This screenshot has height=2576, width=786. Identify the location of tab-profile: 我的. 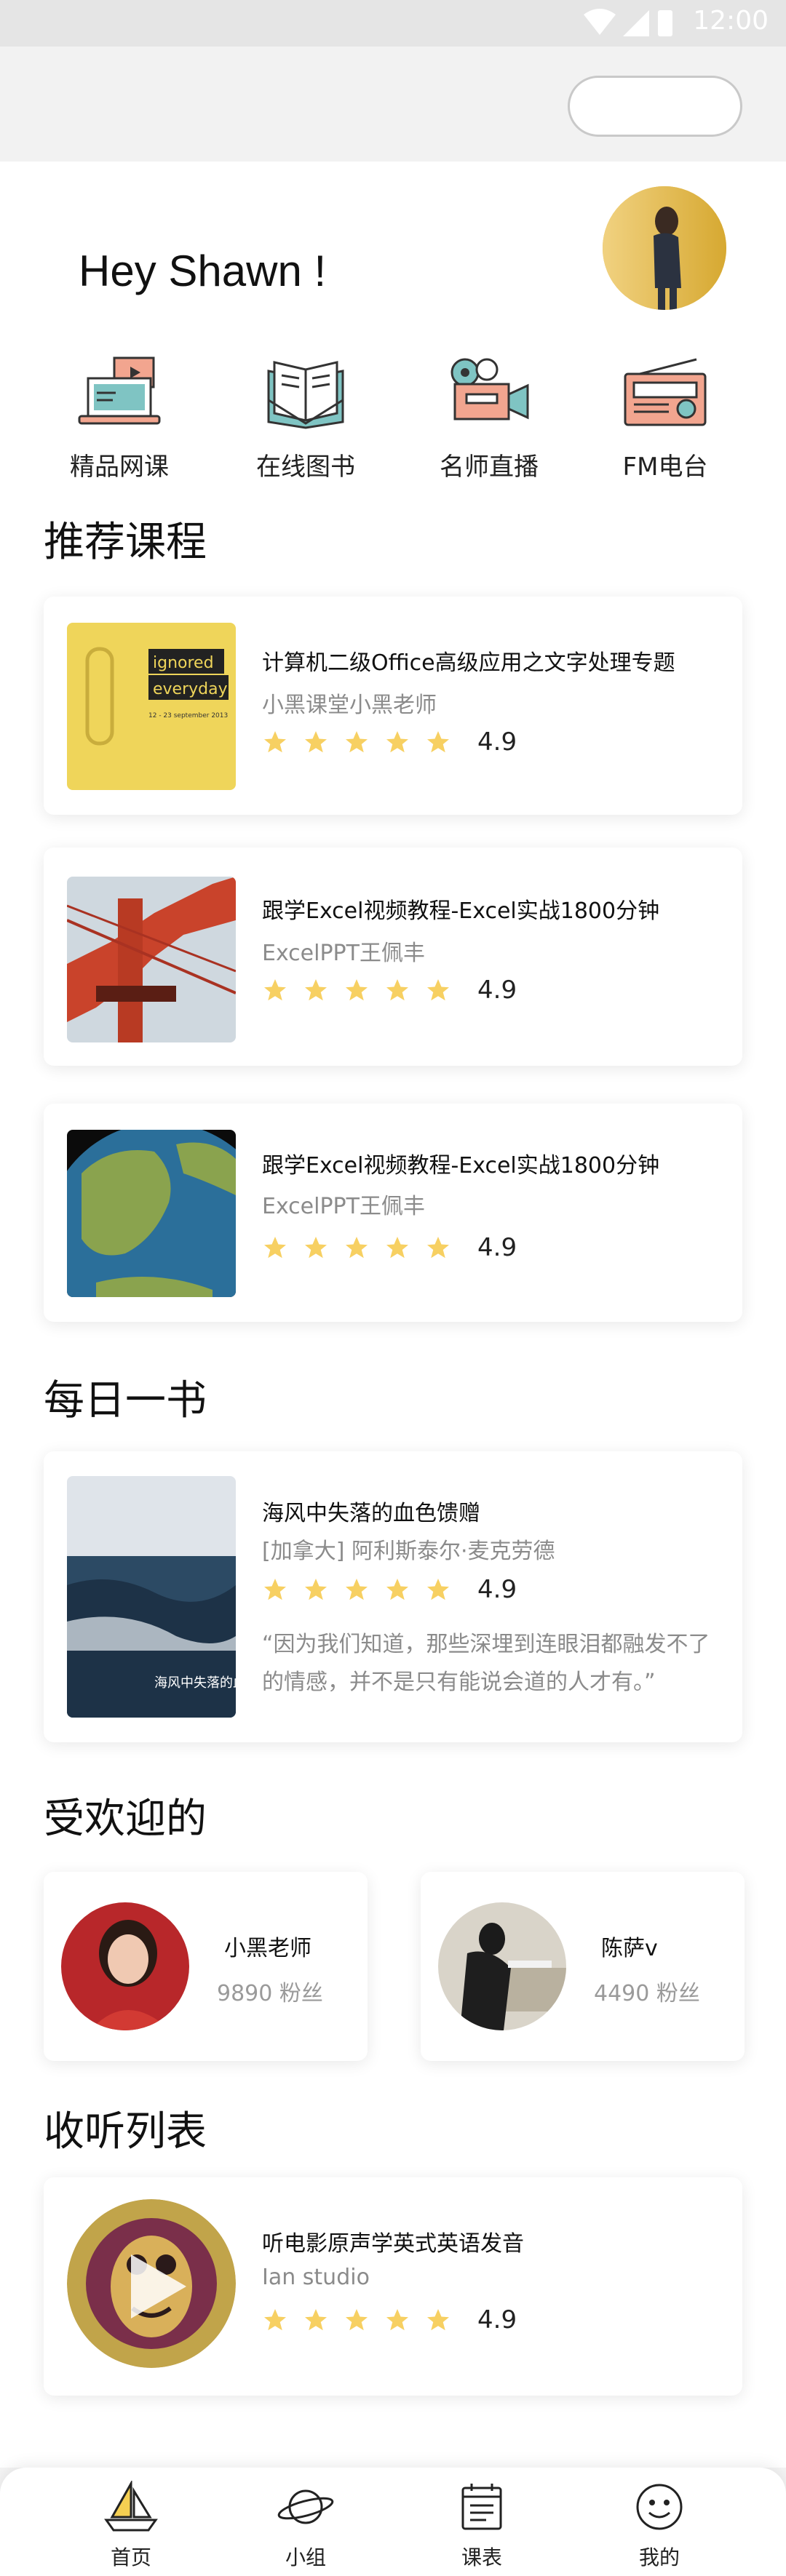
(659, 2526).